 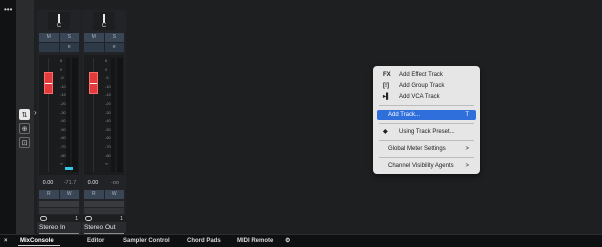 What do you see at coordinates (115, 183) in the screenshot?
I see `peak-value: -oo` at bounding box center [115, 183].